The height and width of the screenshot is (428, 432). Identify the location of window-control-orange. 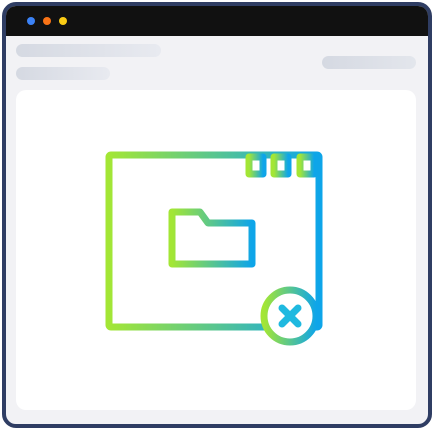
(47, 21).